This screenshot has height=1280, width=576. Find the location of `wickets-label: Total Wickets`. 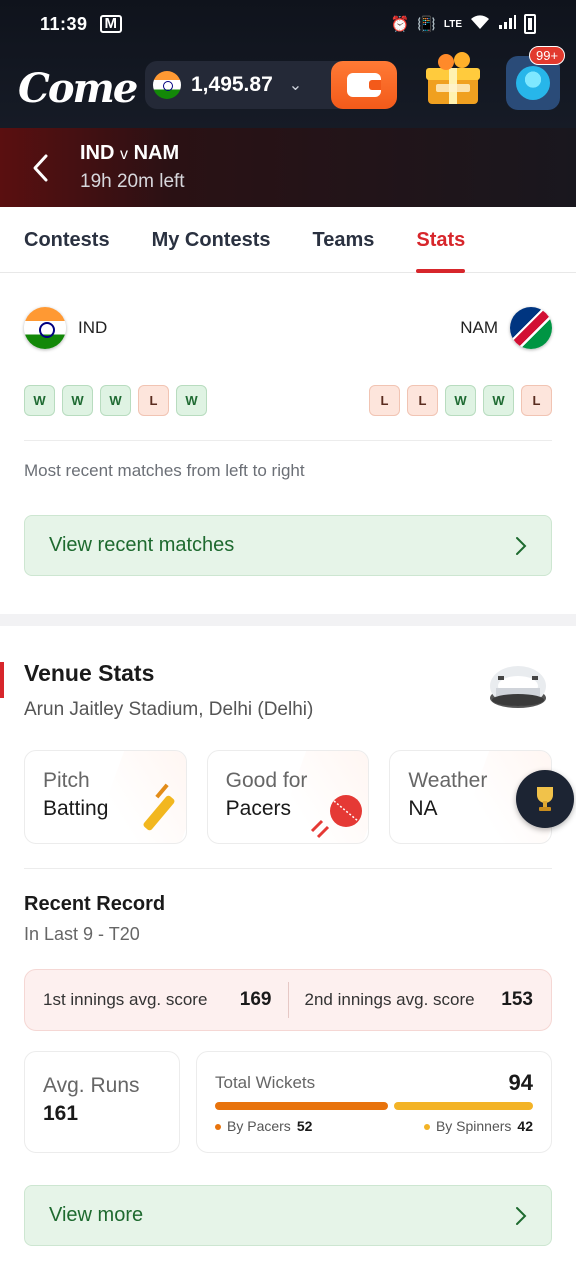

wickets-label: Total Wickets is located at coordinates (265, 1082).